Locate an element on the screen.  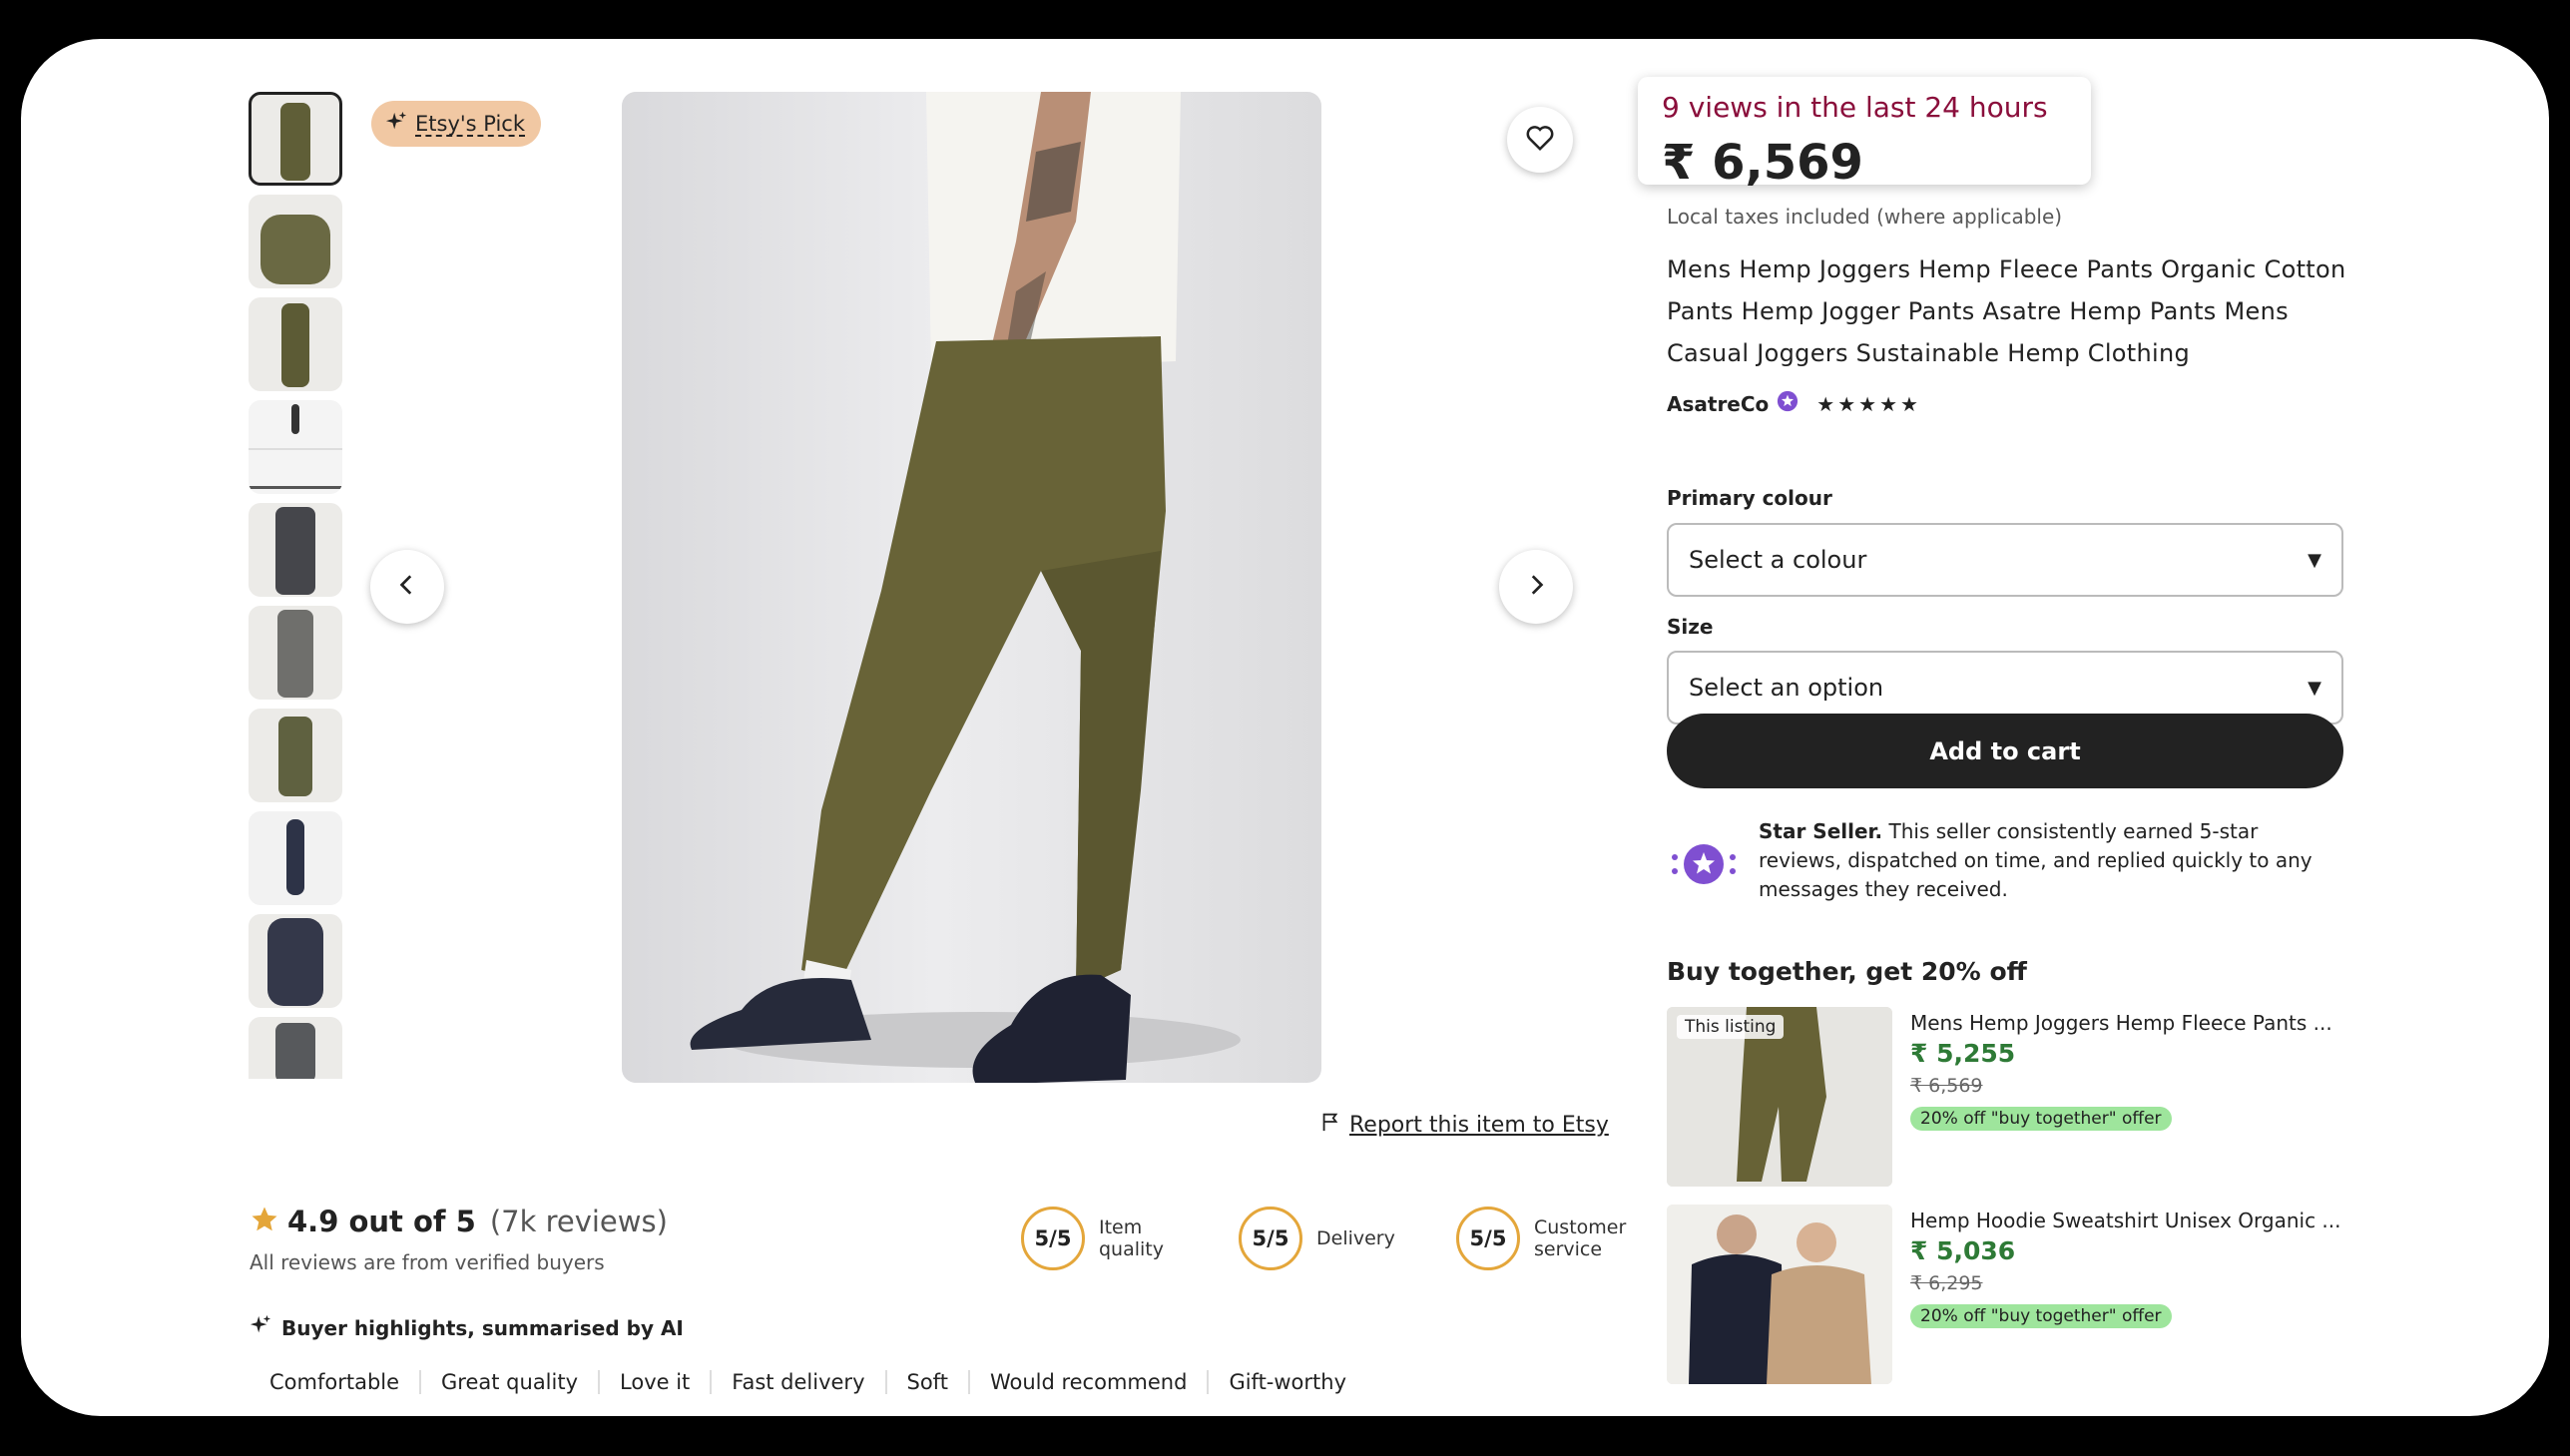
flag-icon is located at coordinates (1330, 1125).